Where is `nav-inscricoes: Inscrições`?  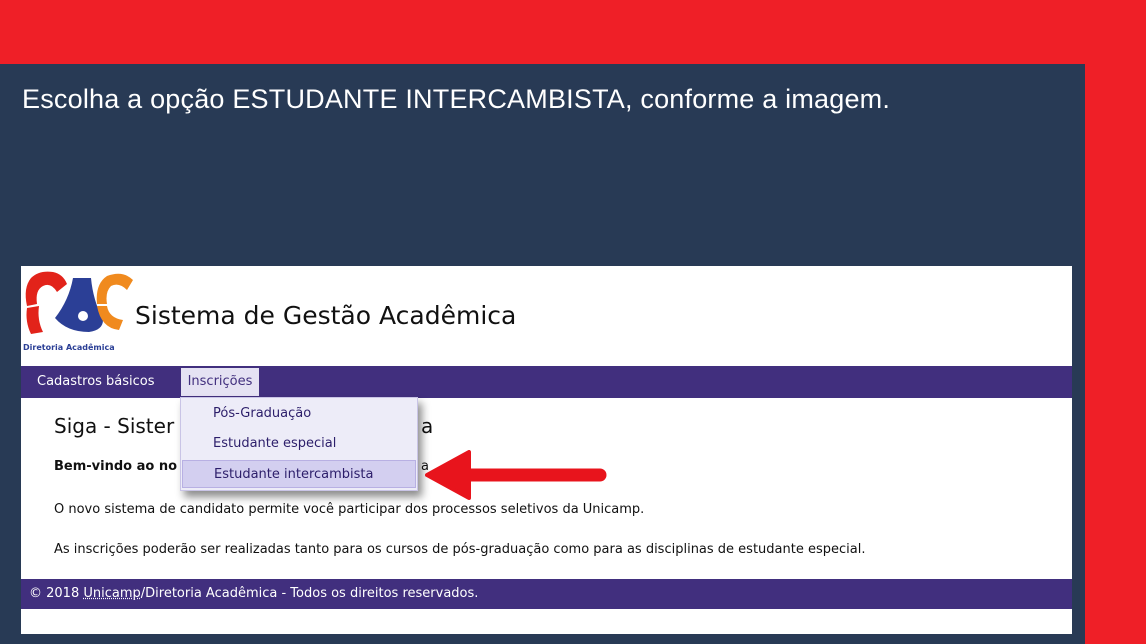
nav-inscricoes: Inscrições is located at coordinates (220, 382).